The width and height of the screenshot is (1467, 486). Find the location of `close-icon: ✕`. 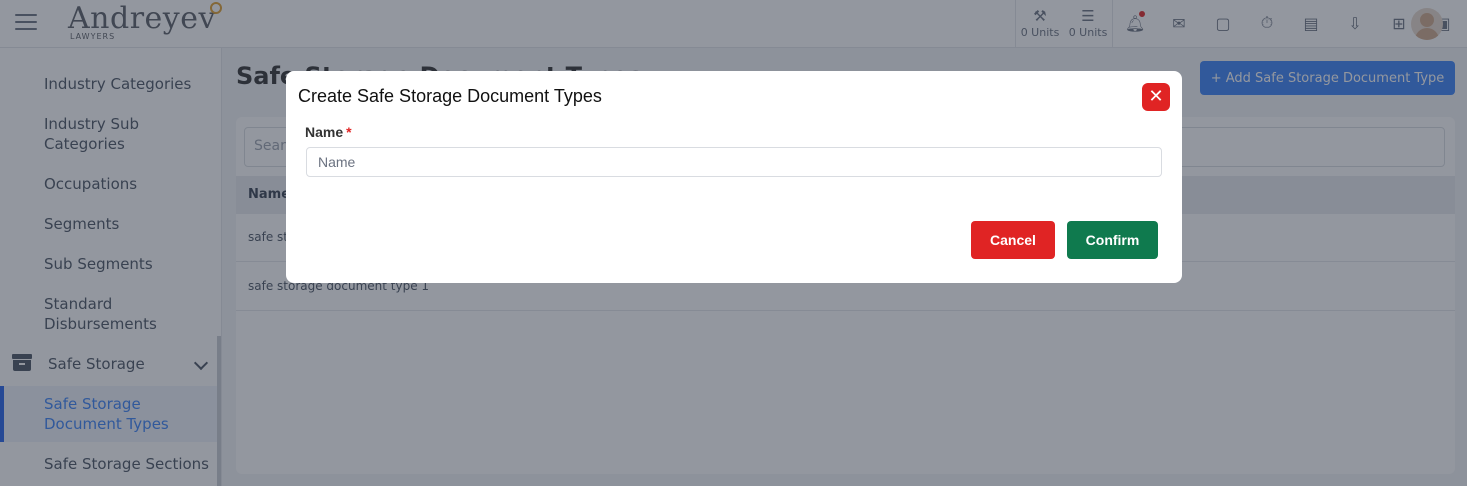

close-icon: ✕ is located at coordinates (1156, 96).